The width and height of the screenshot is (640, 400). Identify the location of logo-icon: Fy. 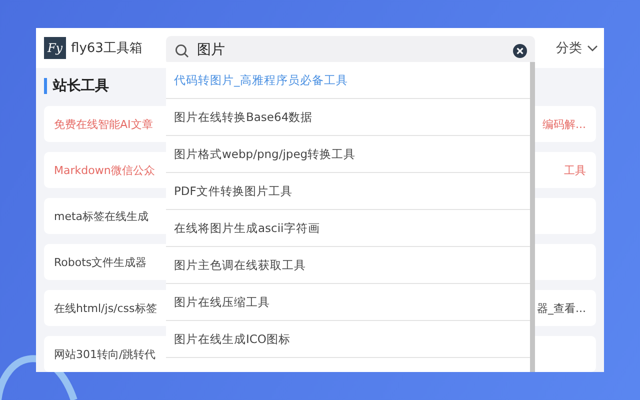
(55, 48).